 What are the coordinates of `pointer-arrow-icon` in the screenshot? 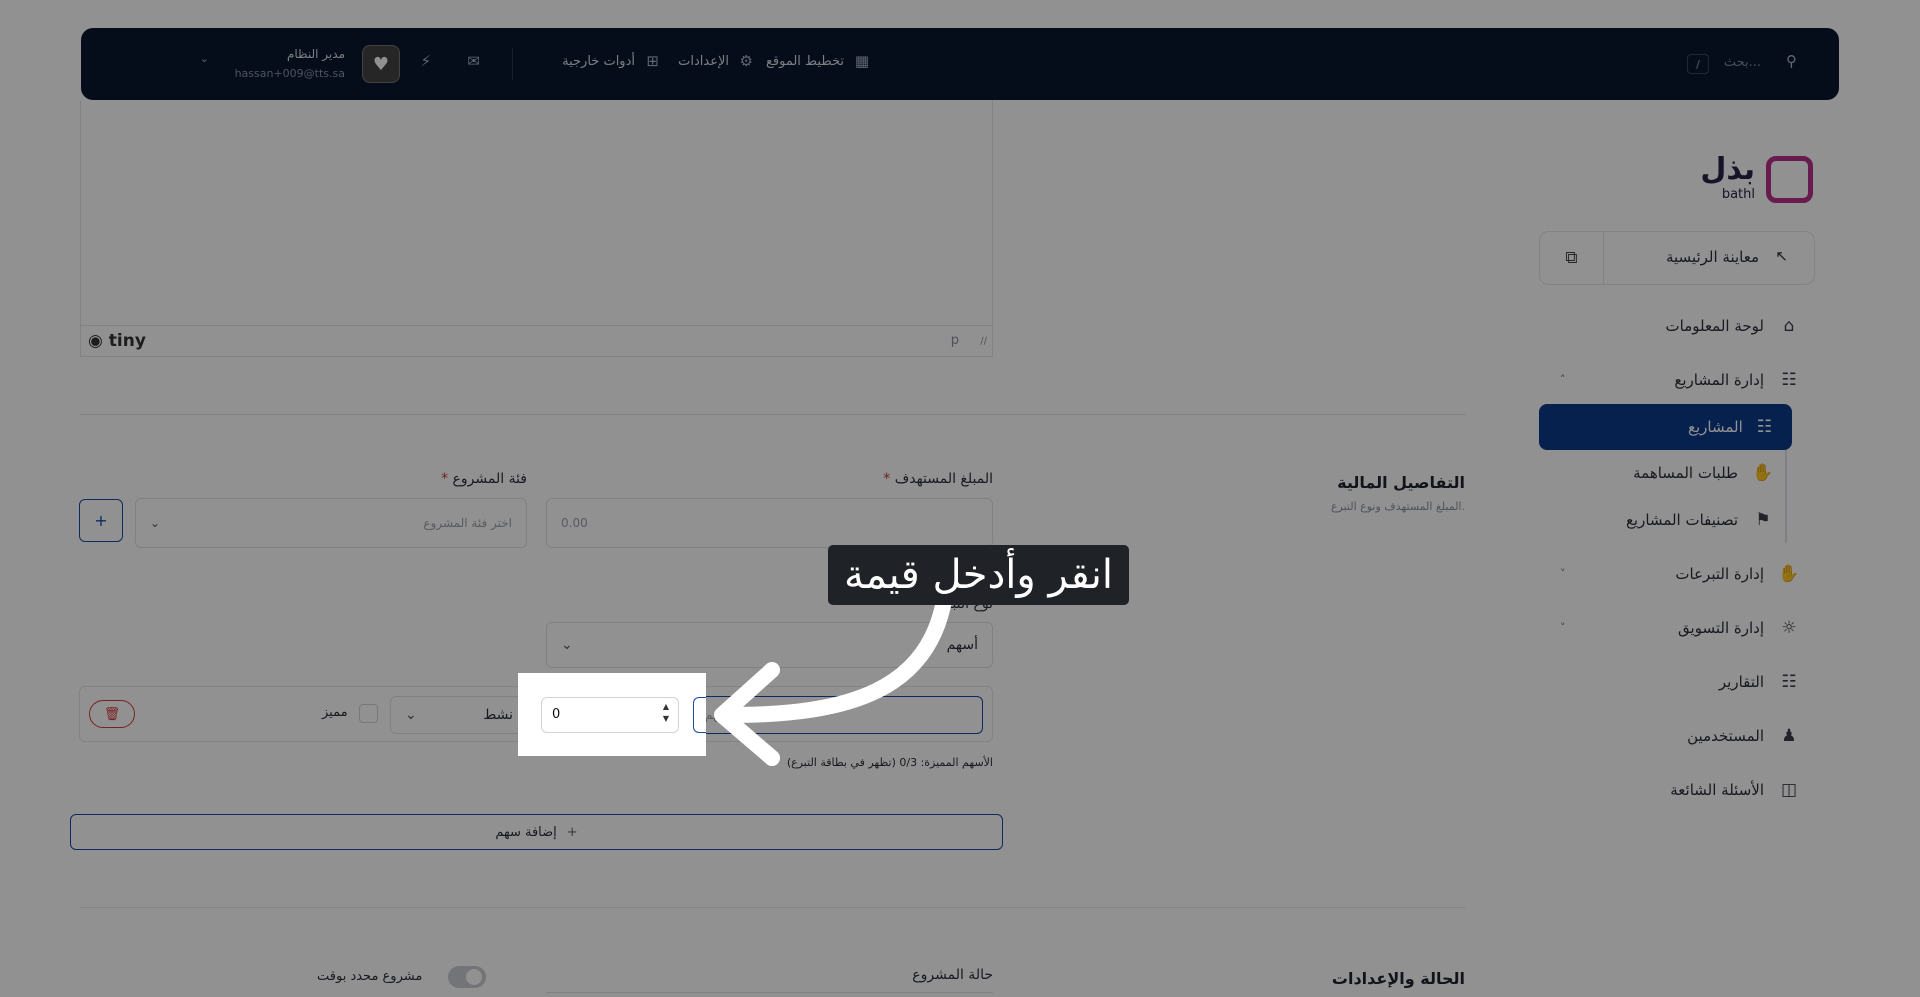 It's located at (833, 678).